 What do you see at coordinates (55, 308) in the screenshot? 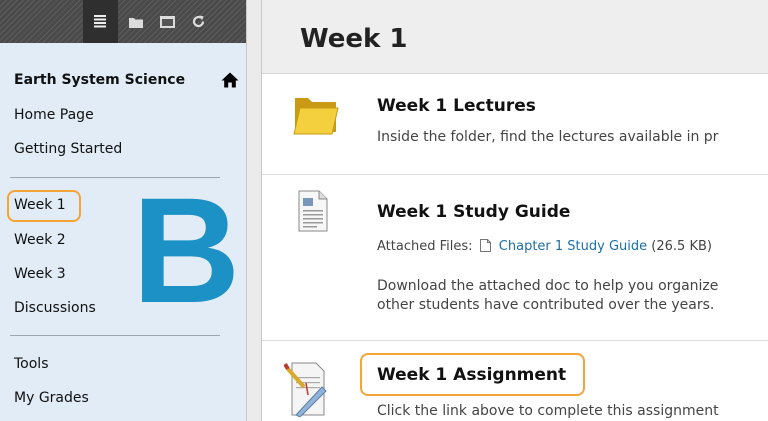
I see `sidebar-item-discussions: Discussions` at bounding box center [55, 308].